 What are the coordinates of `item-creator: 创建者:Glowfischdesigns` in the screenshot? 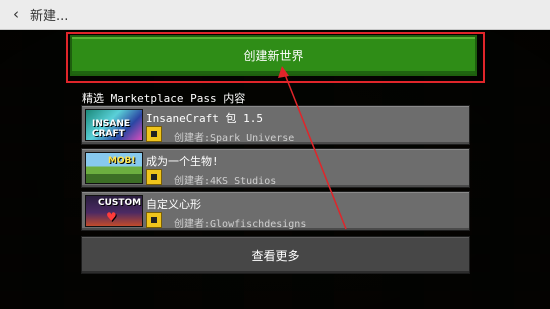 It's located at (240, 224).